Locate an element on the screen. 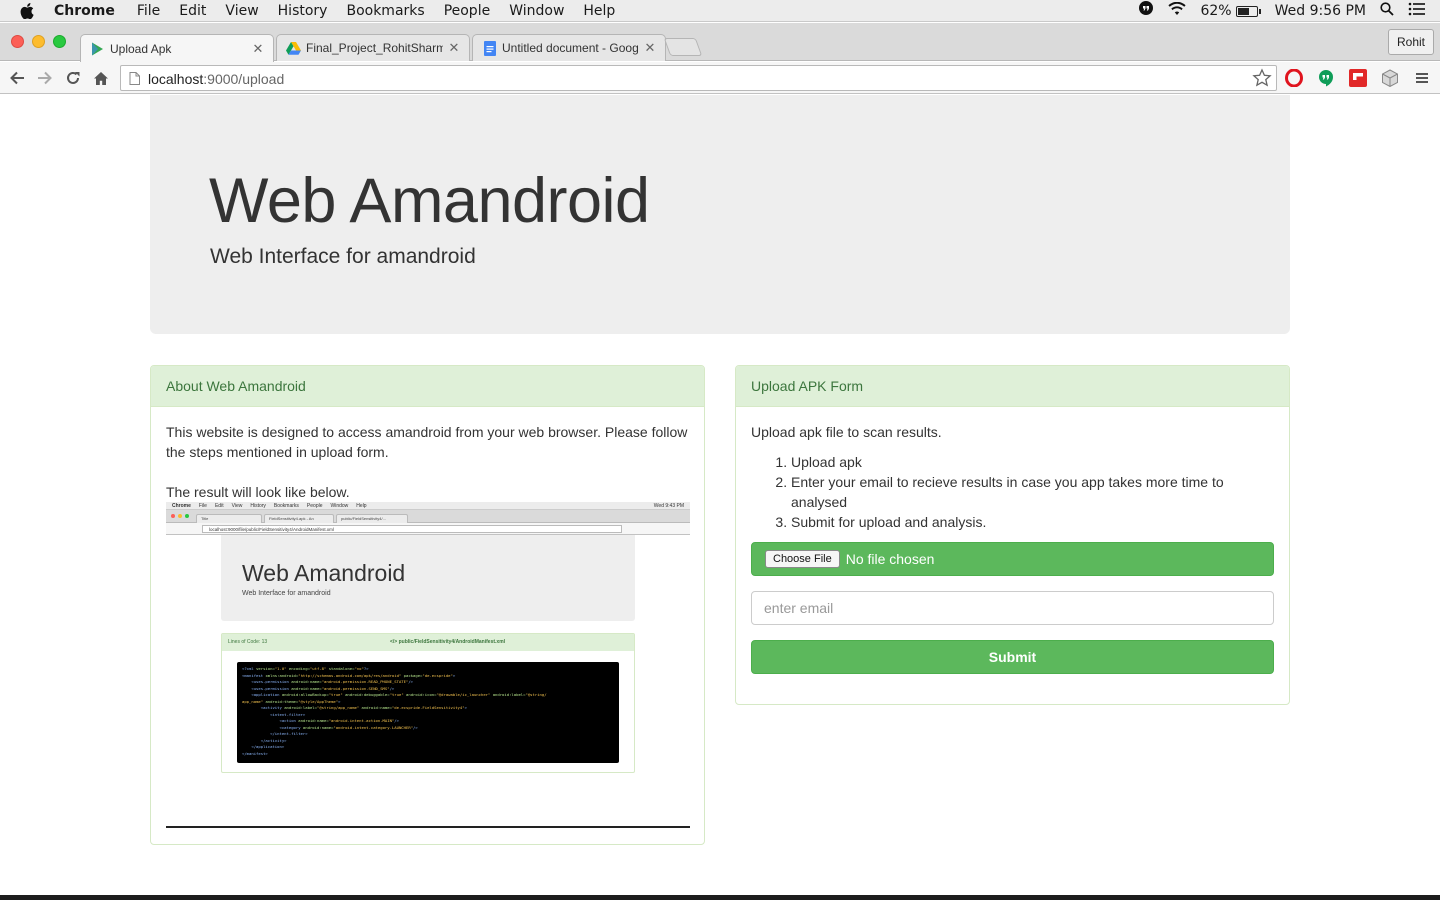  step-item: Submit for upload and analysis. is located at coordinates (1032, 522).